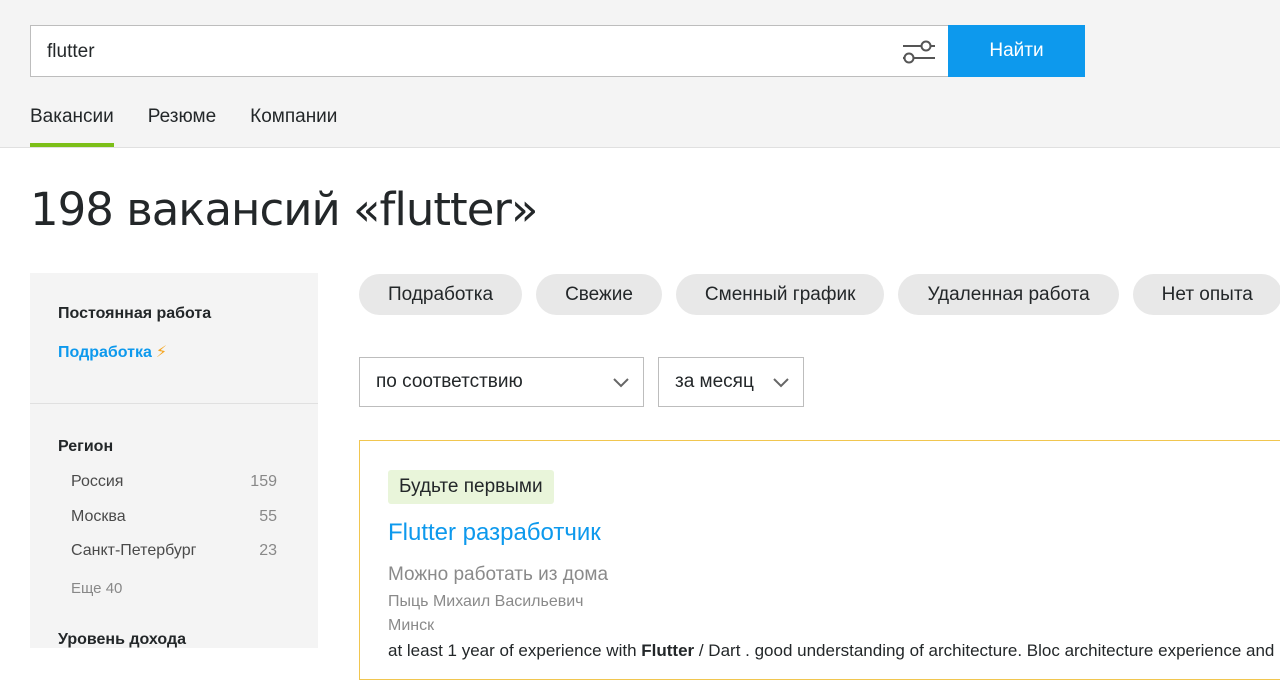  I want to click on region-name: Москва, so click(98, 517).